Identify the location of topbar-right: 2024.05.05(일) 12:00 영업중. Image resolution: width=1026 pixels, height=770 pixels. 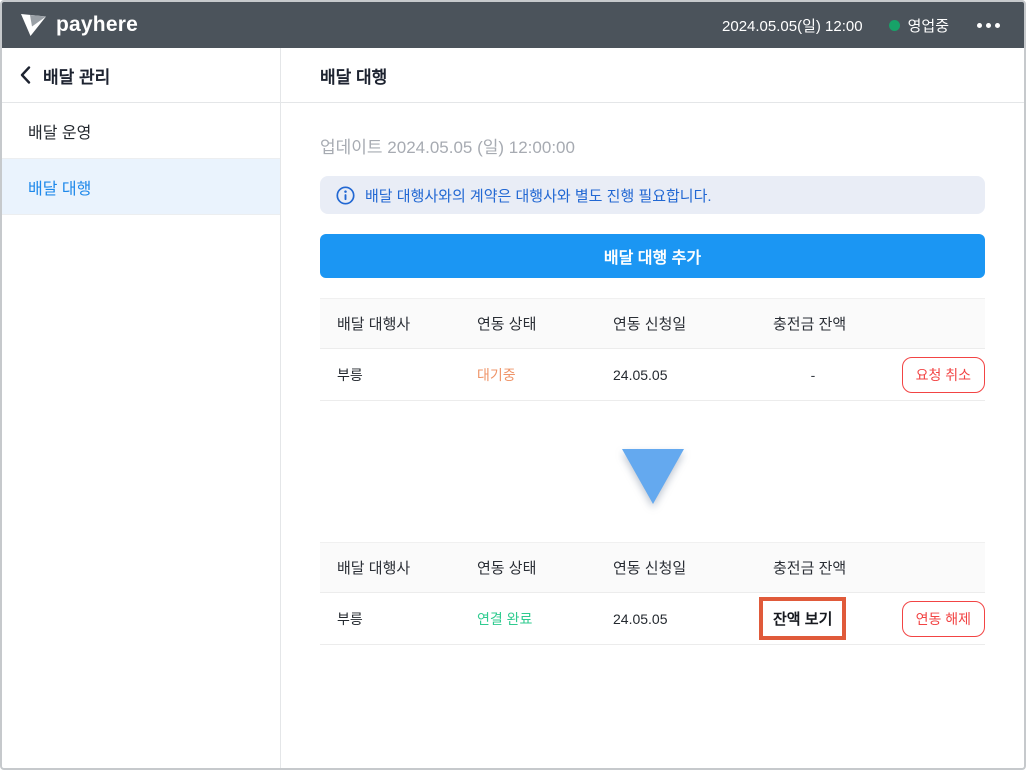
(862, 25).